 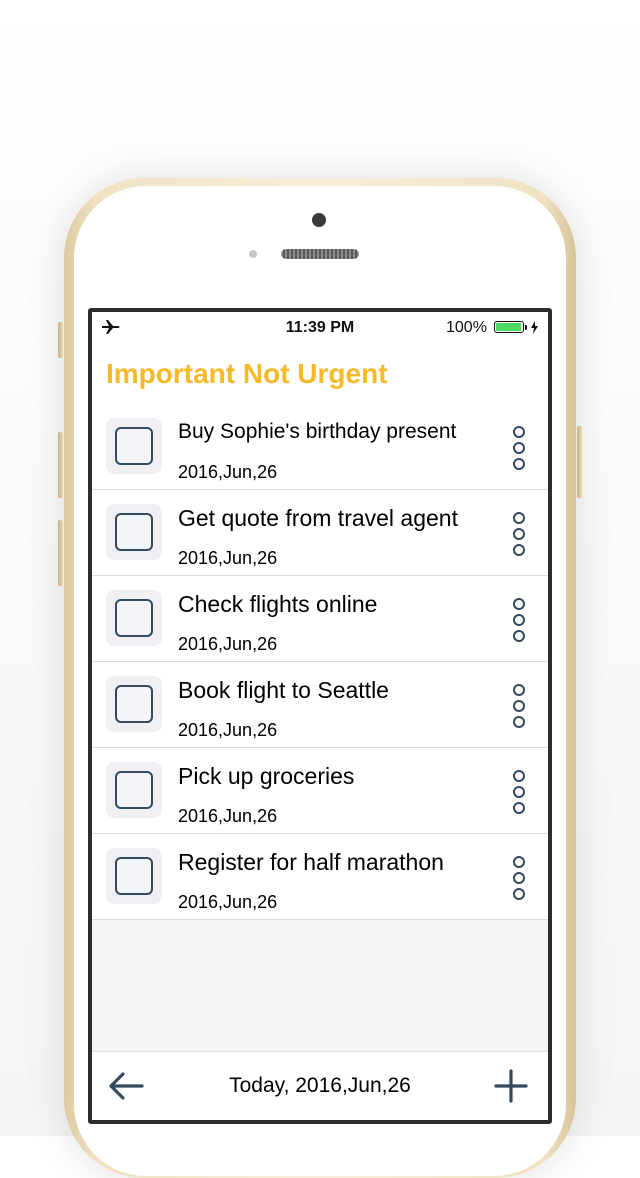 I want to click on battery-icon, so click(x=509, y=327).